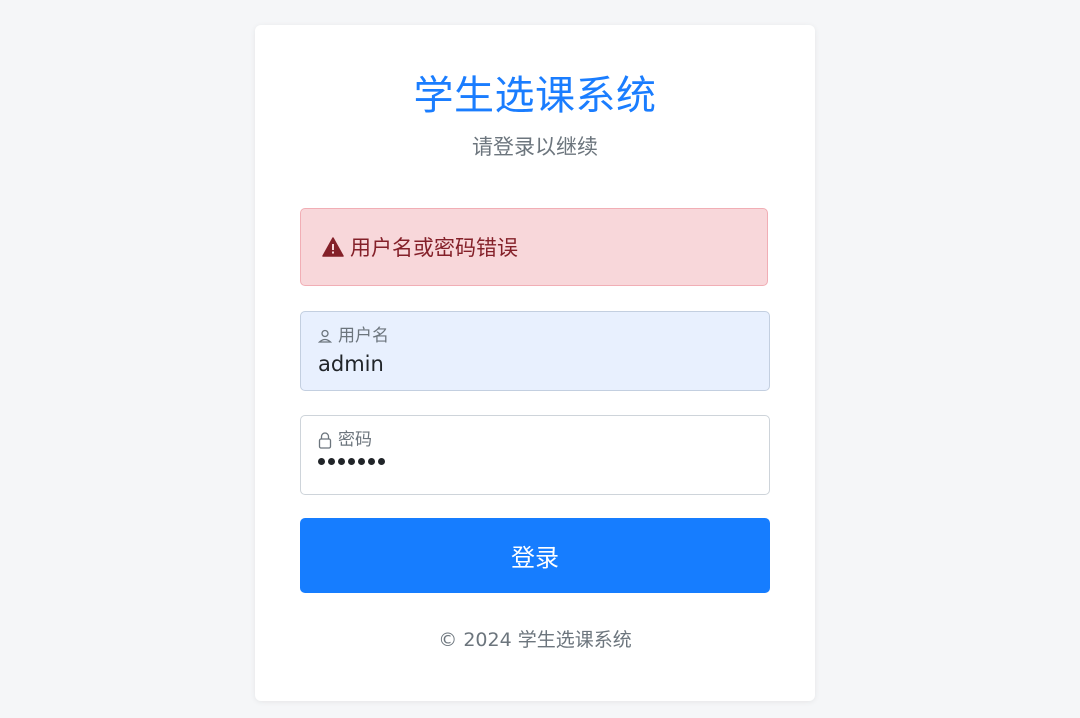  Describe the element at coordinates (535, 455) in the screenshot. I see `password-field: 密码` at that location.